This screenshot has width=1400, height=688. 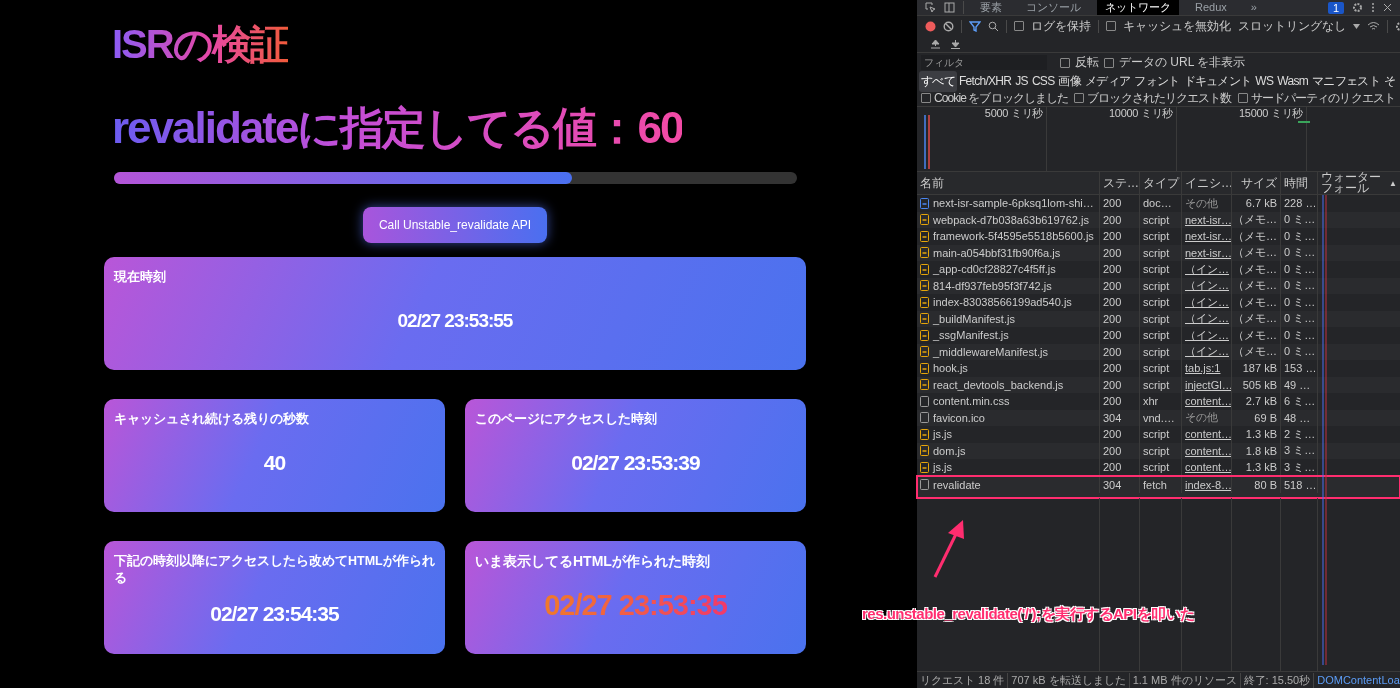 What do you see at coordinates (1021, 81) in the screenshot?
I see `type-filter-chip: JS` at bounding box center [1021, 81].